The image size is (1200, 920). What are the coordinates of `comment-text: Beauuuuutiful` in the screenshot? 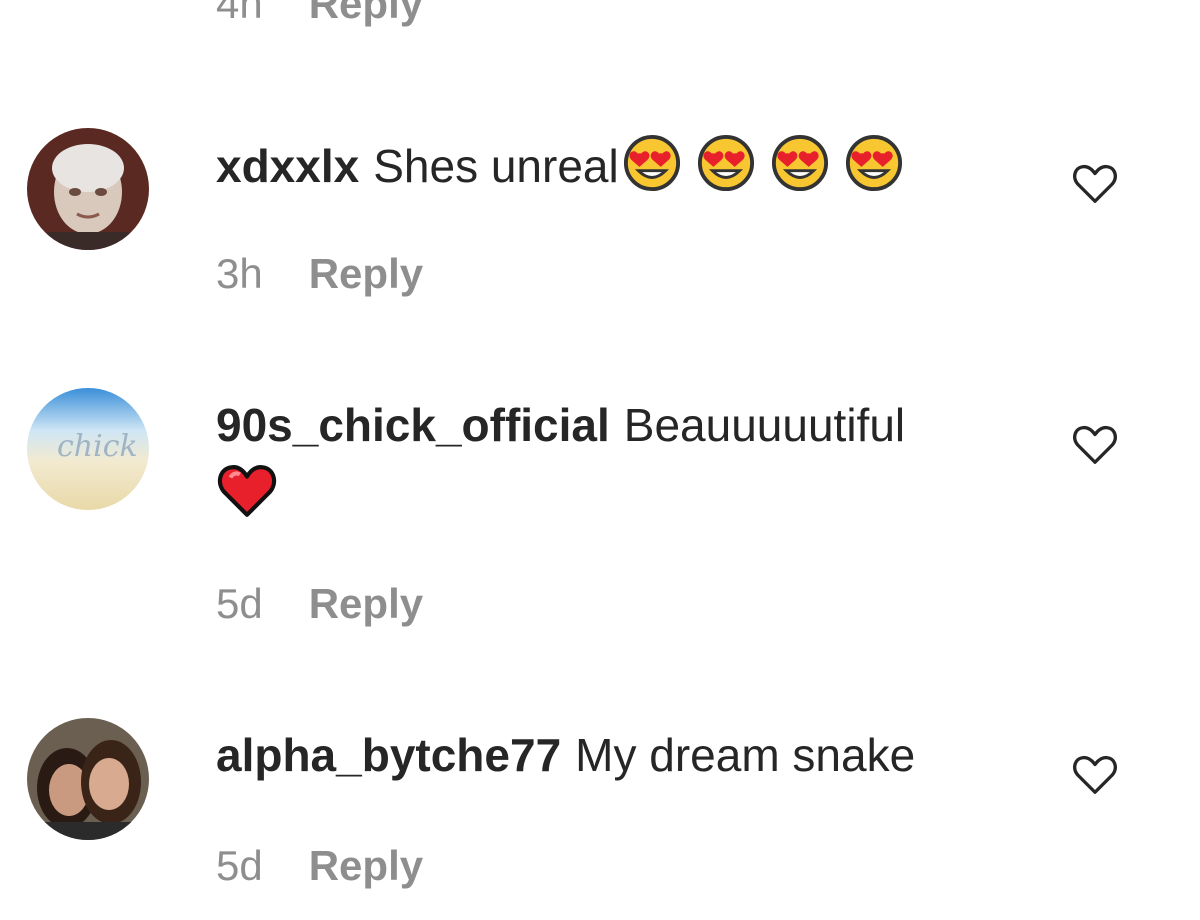 It's located at (764, 425).